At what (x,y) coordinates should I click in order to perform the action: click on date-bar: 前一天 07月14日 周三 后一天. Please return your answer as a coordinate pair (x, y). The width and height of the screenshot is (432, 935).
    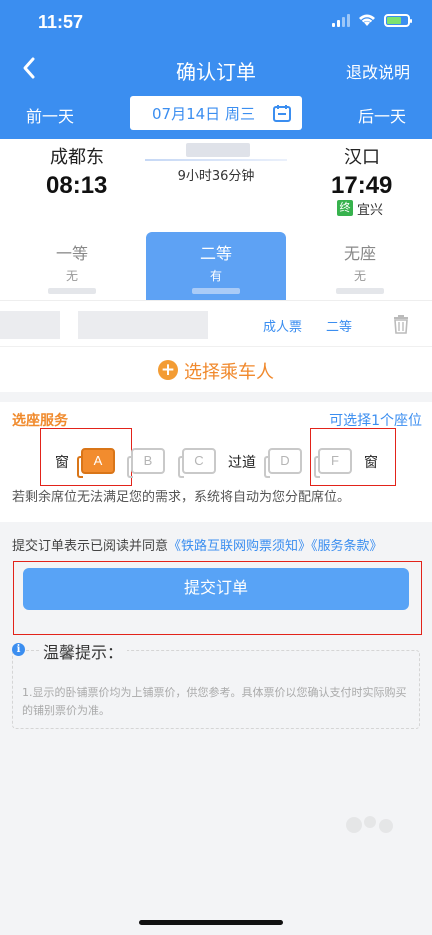
    Looking at the image, I should click on (216, 115).